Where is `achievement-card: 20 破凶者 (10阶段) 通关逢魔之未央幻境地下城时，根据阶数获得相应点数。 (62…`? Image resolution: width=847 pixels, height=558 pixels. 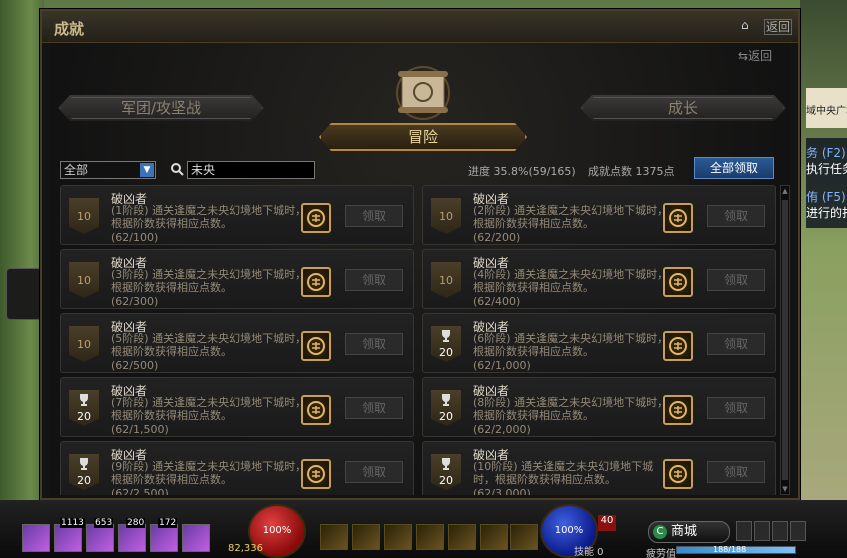 achievement-card: 20 破凶者 (10阶段) 通关逢魔之未央幻境地下城时，根据阶数获得相应点数。 (62… is located at coordinates (599, 468).